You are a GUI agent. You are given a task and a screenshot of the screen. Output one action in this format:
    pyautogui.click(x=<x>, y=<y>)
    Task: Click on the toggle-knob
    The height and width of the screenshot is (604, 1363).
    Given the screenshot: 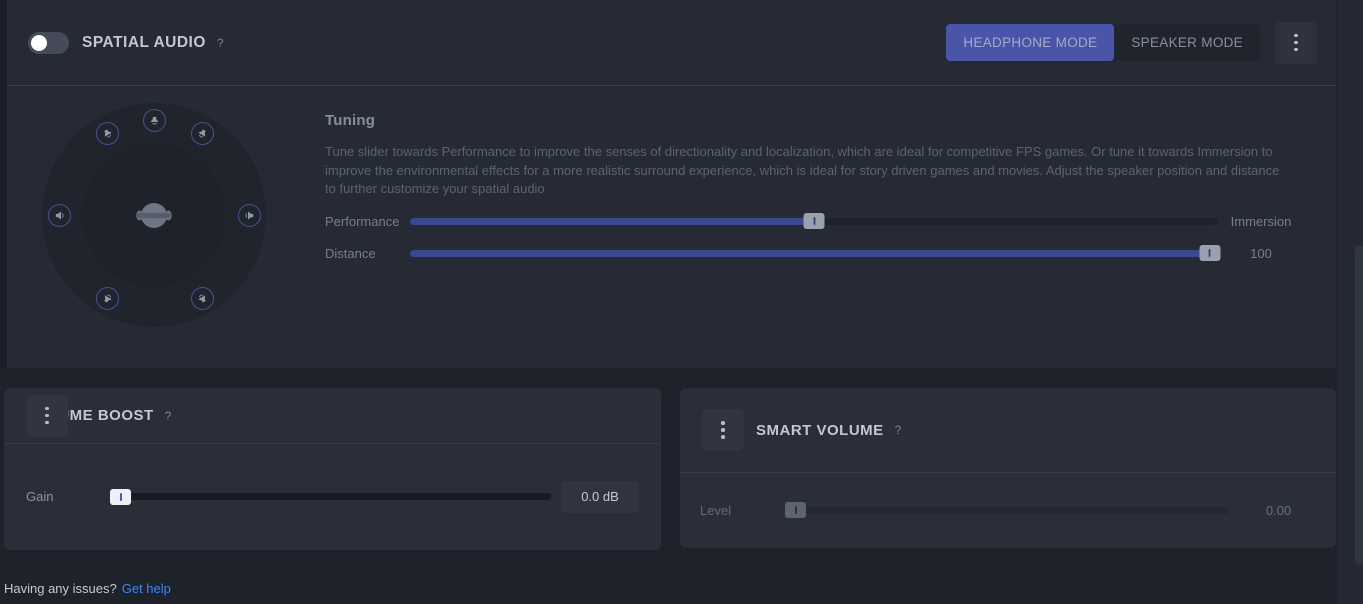 What is the action you would take?
    pyautogui.click(x=39, y=42)
    